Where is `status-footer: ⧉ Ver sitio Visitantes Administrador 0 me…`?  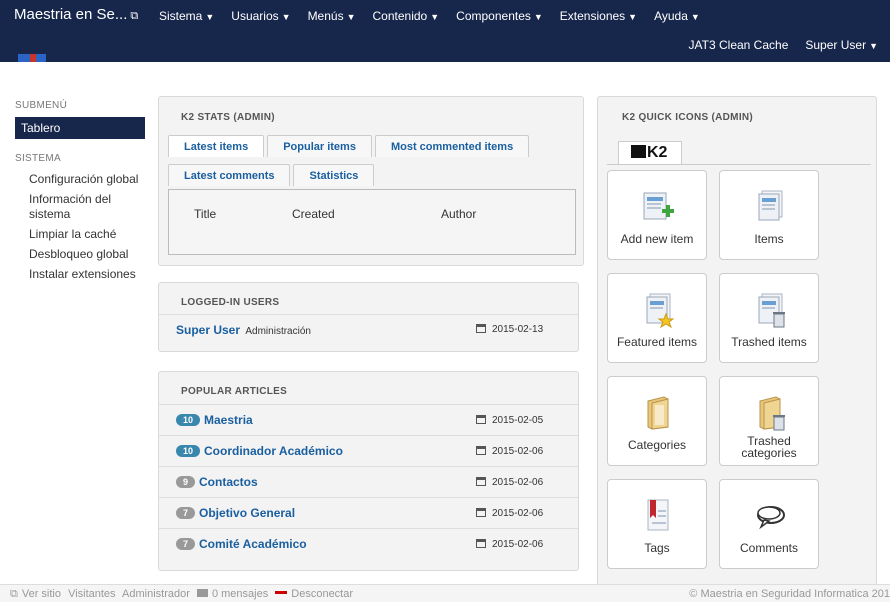
status-footer: ⧉ Ver sitio Visitantes Administrador 0 me… is located at coordinates (445, 593).